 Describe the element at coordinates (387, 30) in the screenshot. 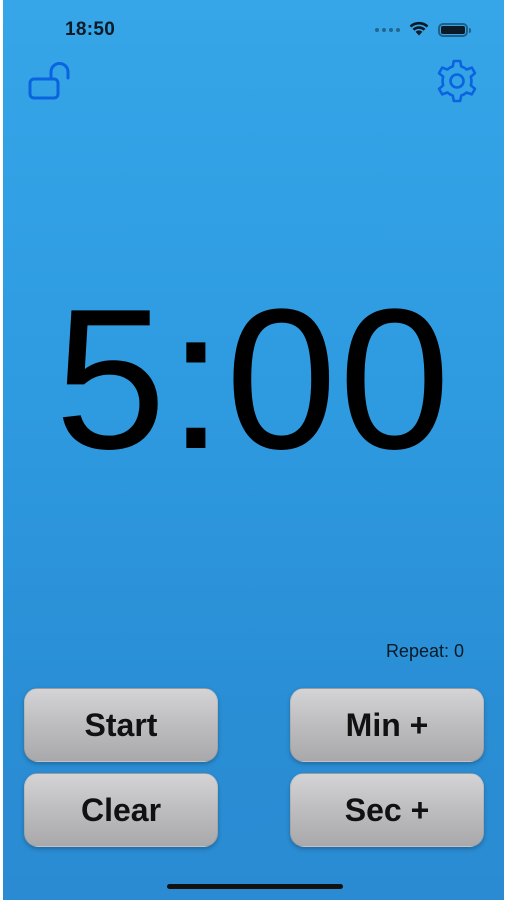

I see `cellular-signal-icon` at that location.